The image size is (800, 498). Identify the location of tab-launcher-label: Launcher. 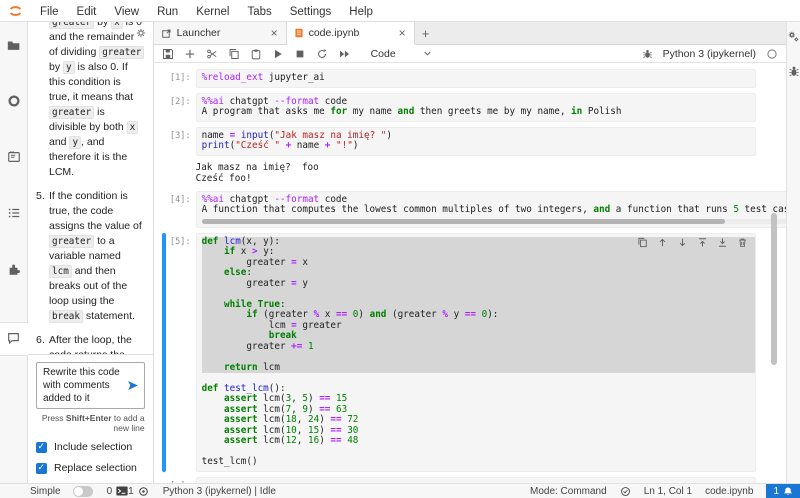
(198, 33).